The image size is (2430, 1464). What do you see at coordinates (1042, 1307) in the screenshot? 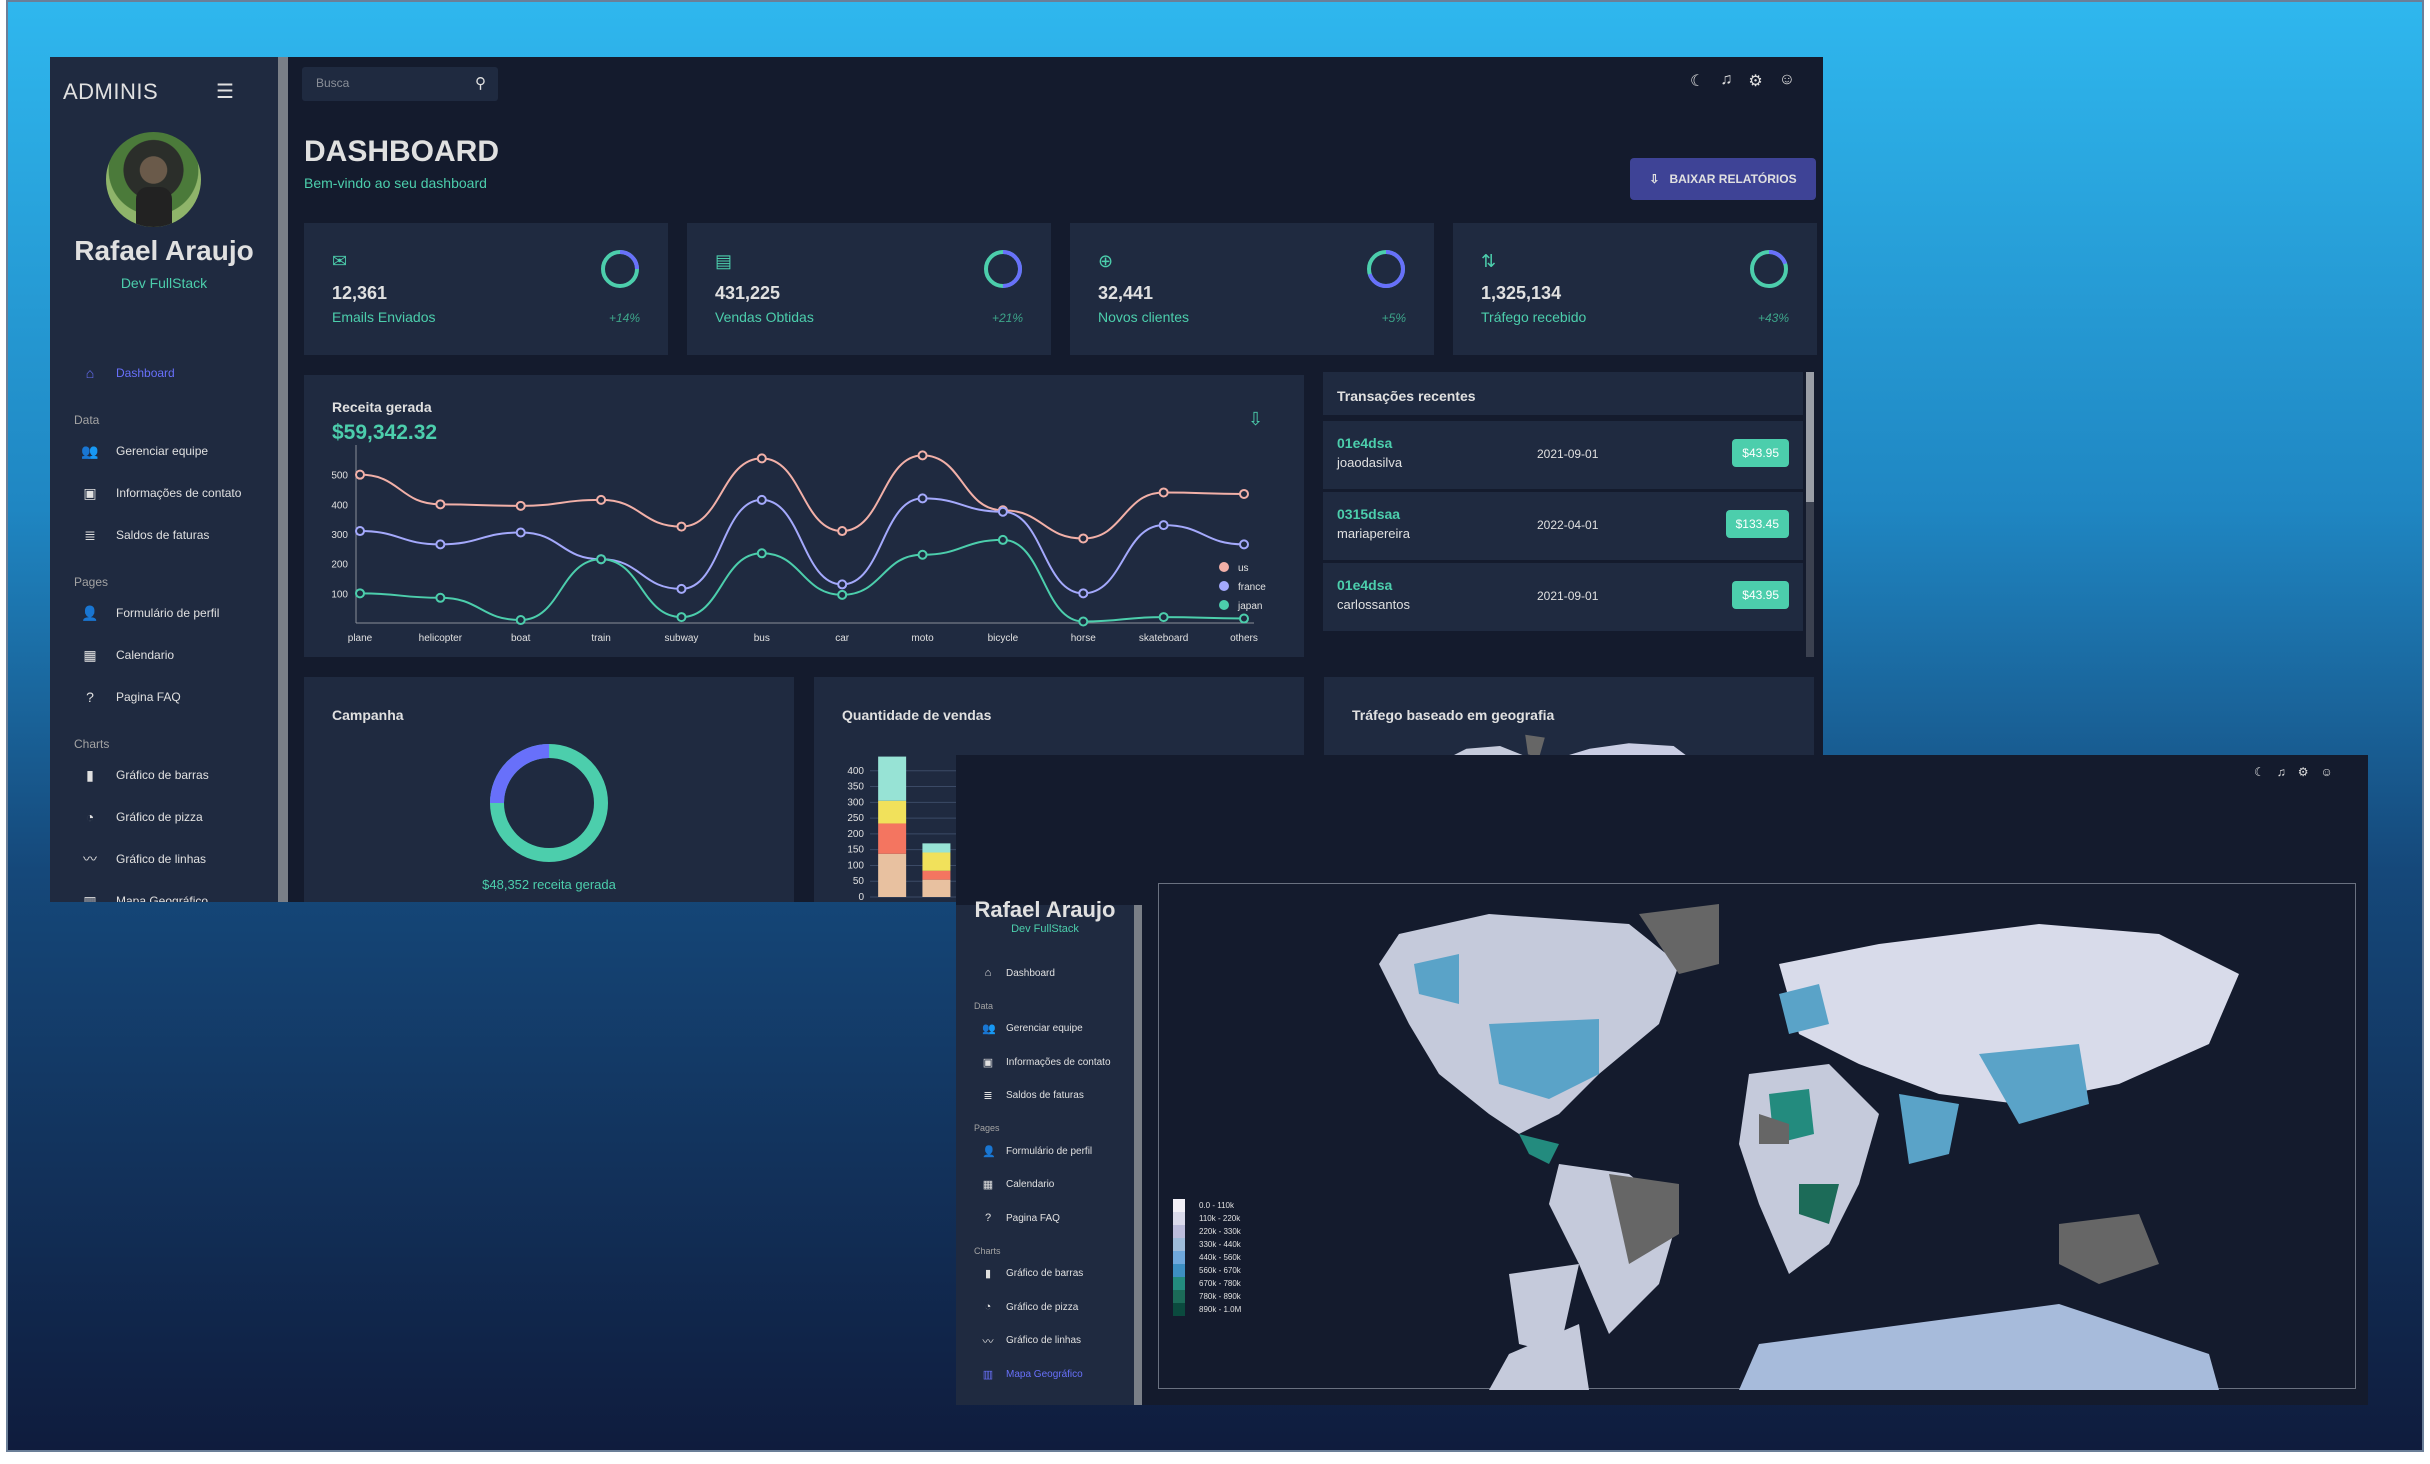
I see `sidebar-item-label: Gráfico de pizza` at bounding box center [1042, 1307].